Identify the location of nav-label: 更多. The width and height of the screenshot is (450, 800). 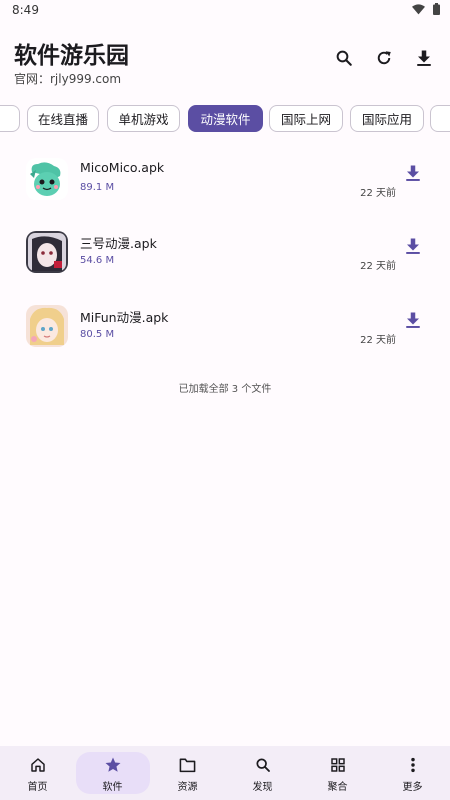
(412, 787).